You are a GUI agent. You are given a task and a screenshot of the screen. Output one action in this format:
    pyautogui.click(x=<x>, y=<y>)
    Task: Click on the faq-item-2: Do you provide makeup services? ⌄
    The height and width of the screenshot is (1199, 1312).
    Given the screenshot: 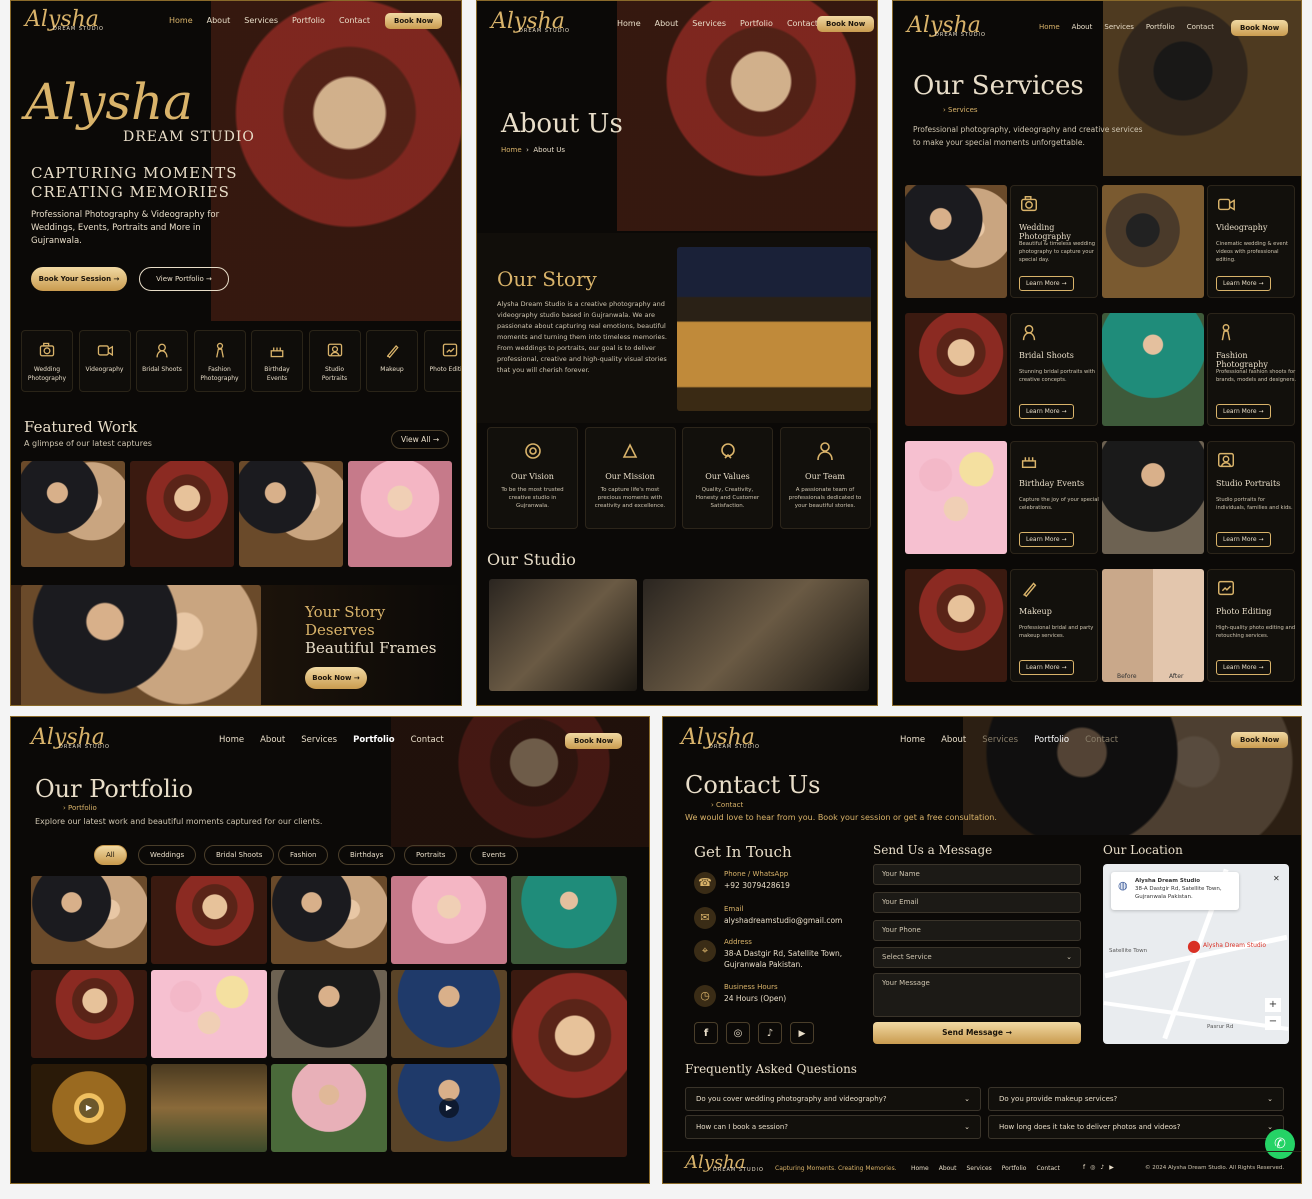 What is the action you would take?
    pyautogui.click(x=1136, y=1099)
    